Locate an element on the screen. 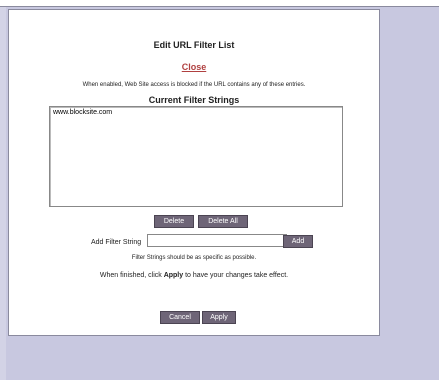  top-divider is located at coordinates (219, 6).